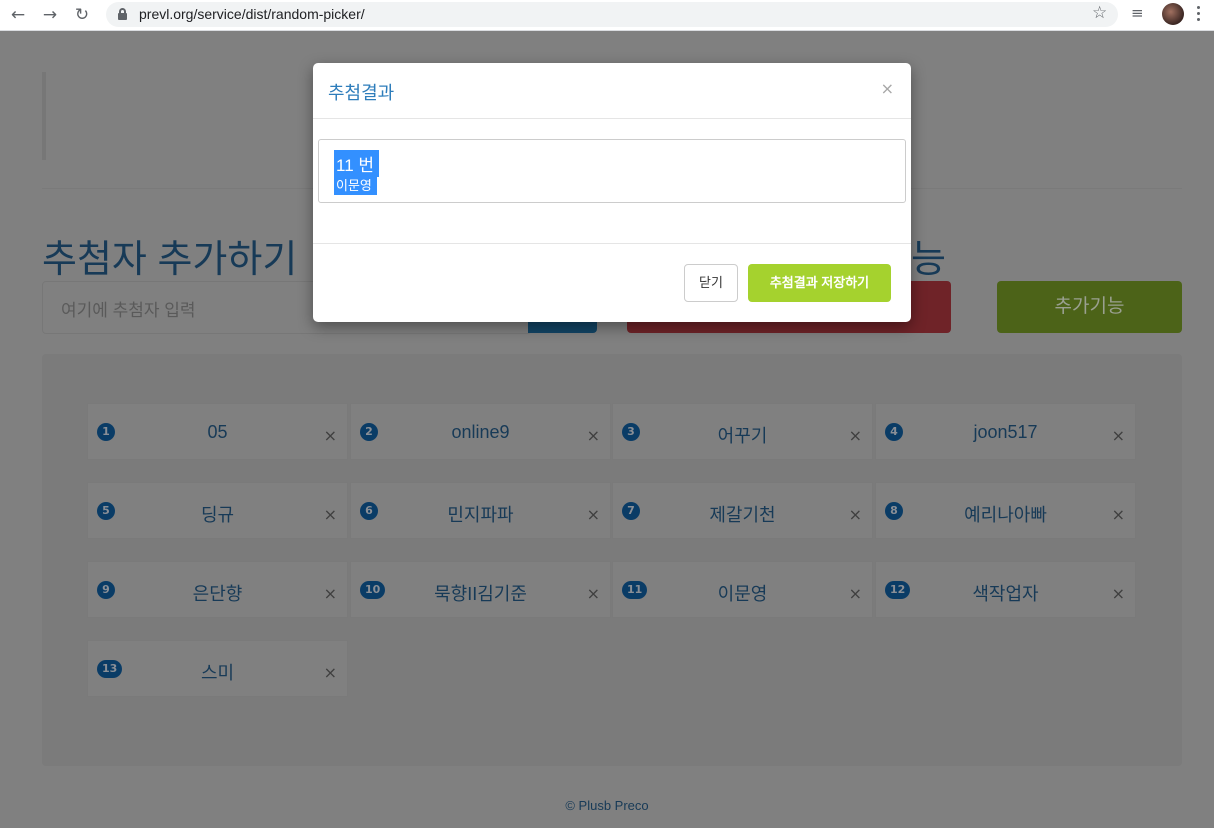  What do you see at coordinates (742, 515) in the screenshot?
I see `participant-name: 제갈기천` at bounding box center [742, 515].